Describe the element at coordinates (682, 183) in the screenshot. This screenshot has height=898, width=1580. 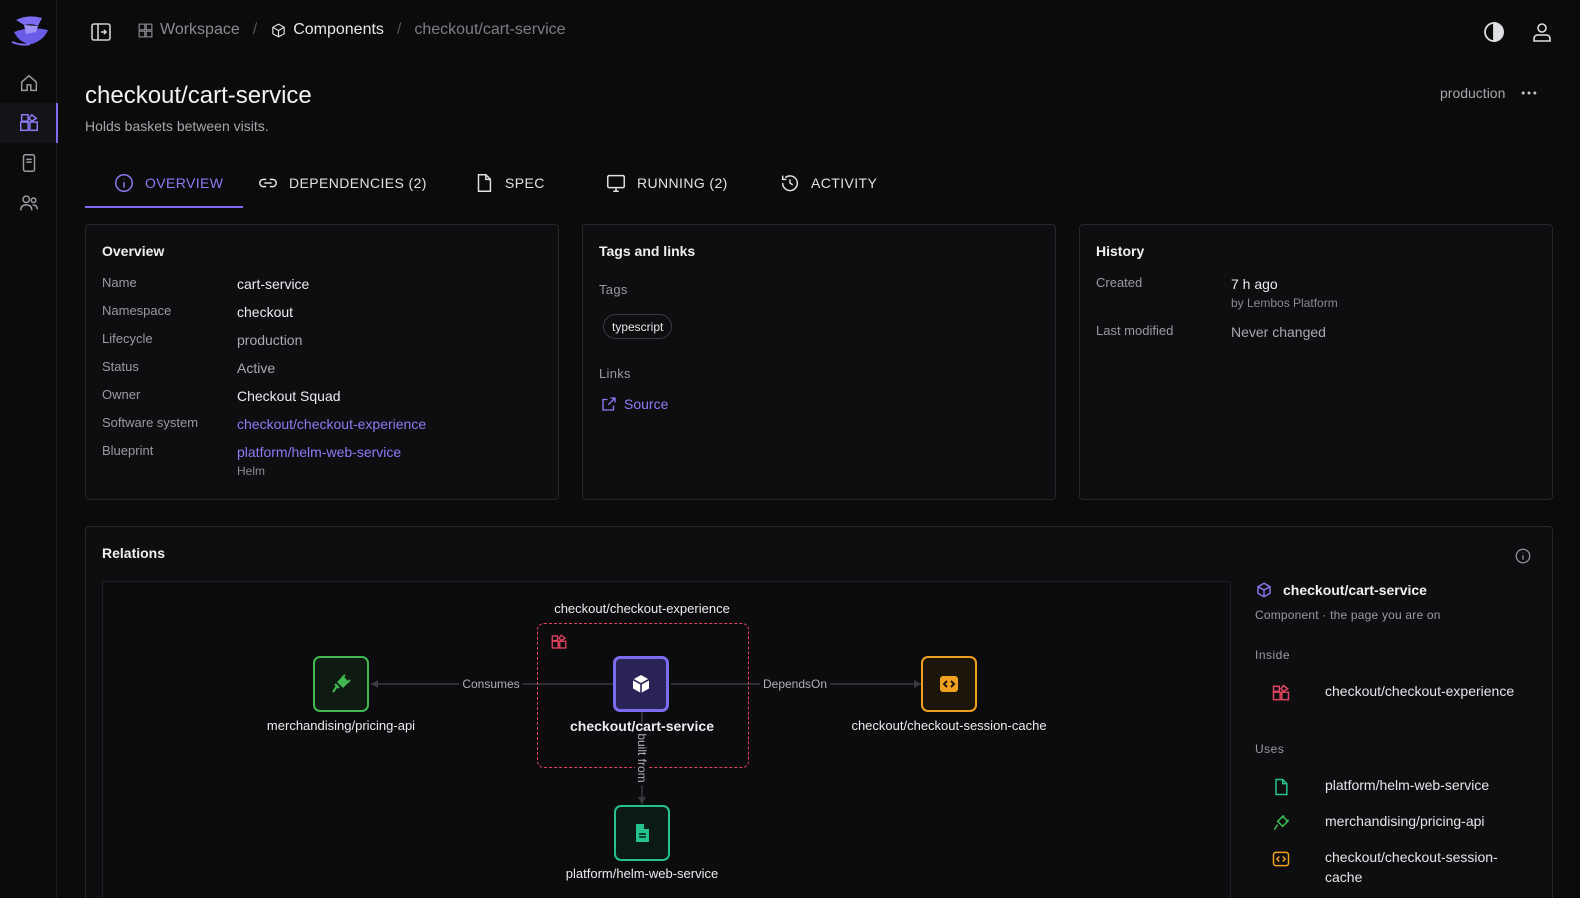
I see `tab-label: RUNNING (2)` at that location.